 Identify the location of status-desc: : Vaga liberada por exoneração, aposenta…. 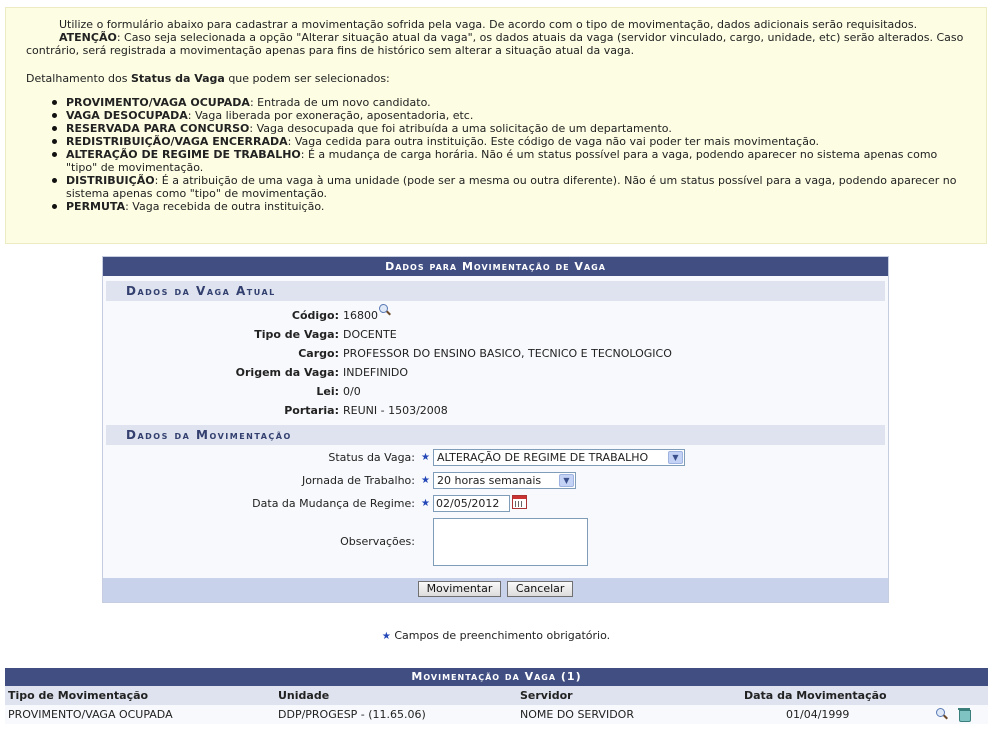
(330, 115).